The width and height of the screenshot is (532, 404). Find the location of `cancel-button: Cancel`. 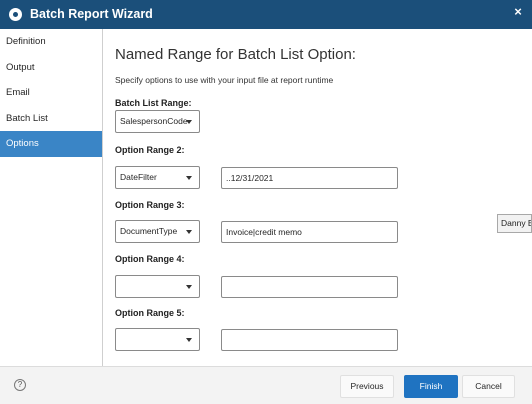

cancel-button: Cancel is located at coordinates (488, 386).